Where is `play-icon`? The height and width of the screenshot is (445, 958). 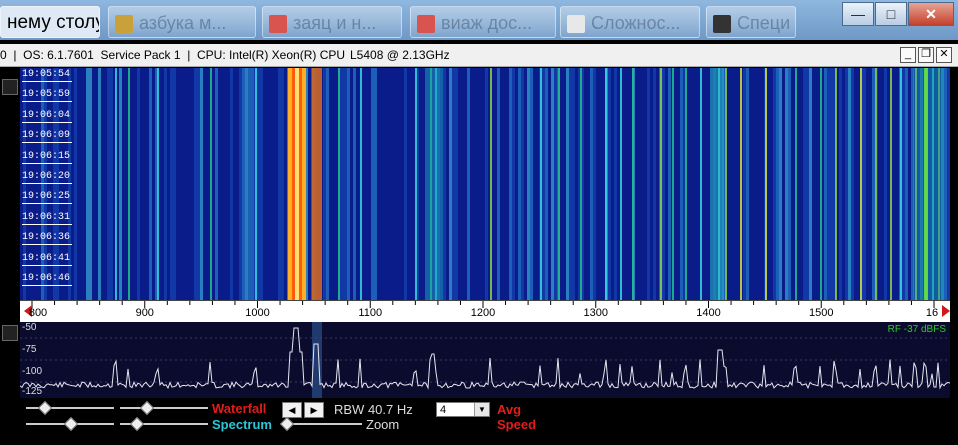
play-icon is located at coordinates (10, 87).